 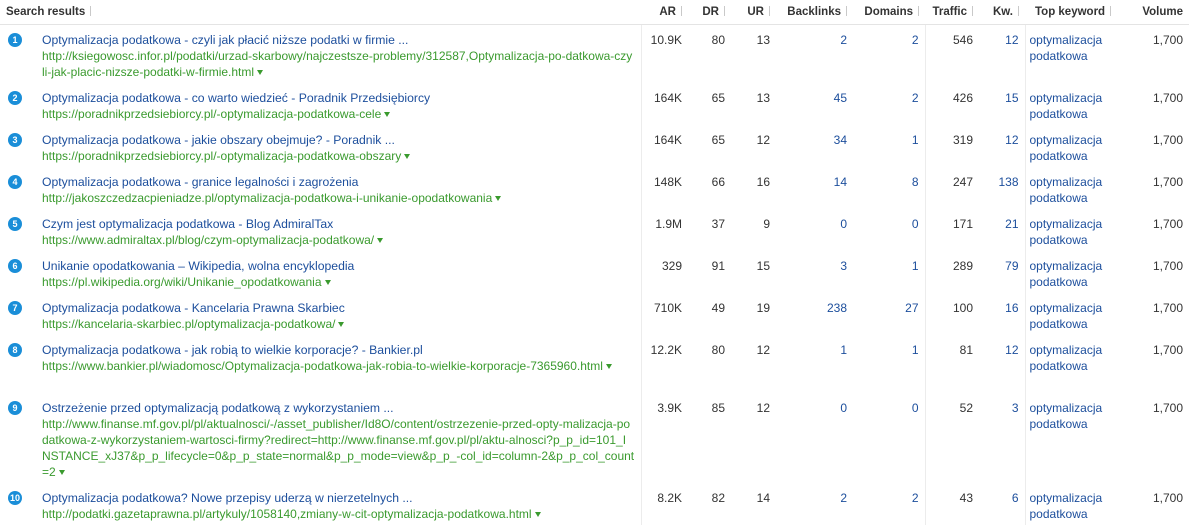 What do you see at coordinates (718, 40) in the screenshot?
I see `dr-value: 80` at bounding box center [718, 40].